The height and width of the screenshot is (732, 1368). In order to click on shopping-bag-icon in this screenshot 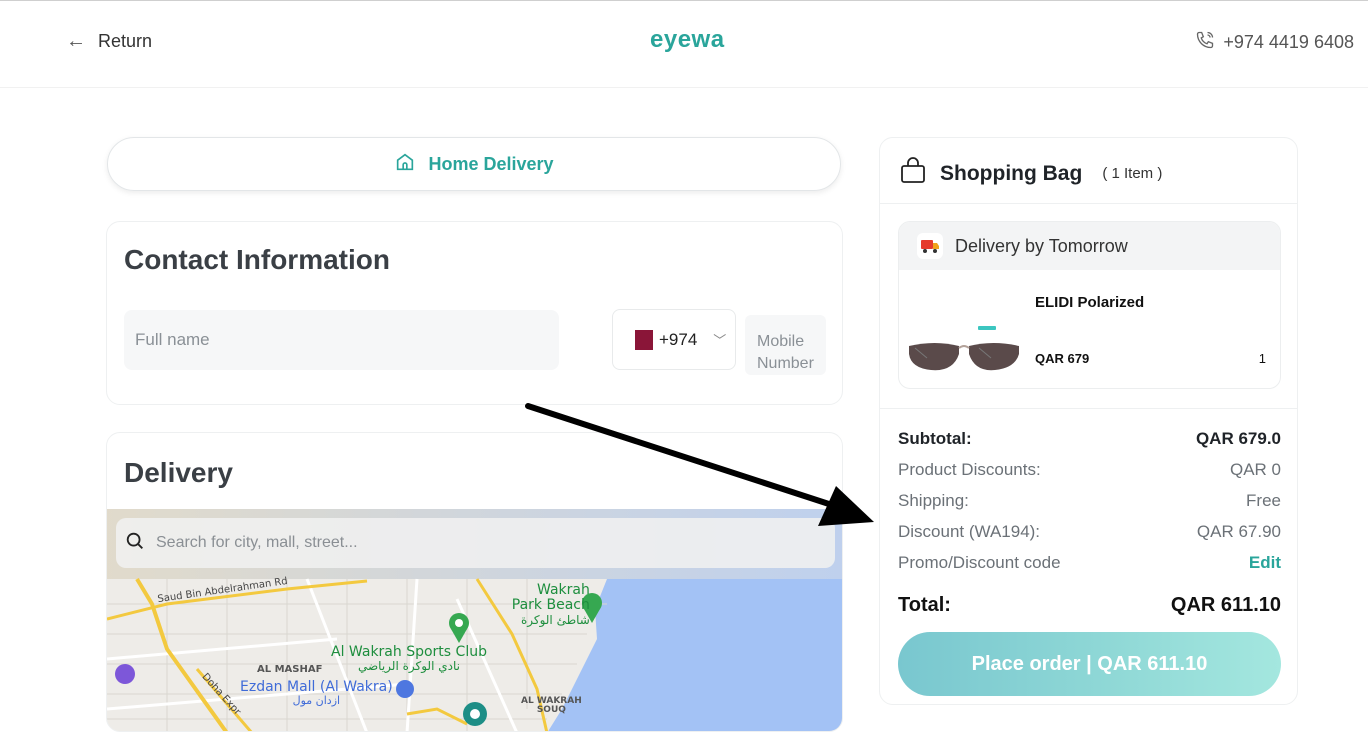, I will do `click(913, 173)`.